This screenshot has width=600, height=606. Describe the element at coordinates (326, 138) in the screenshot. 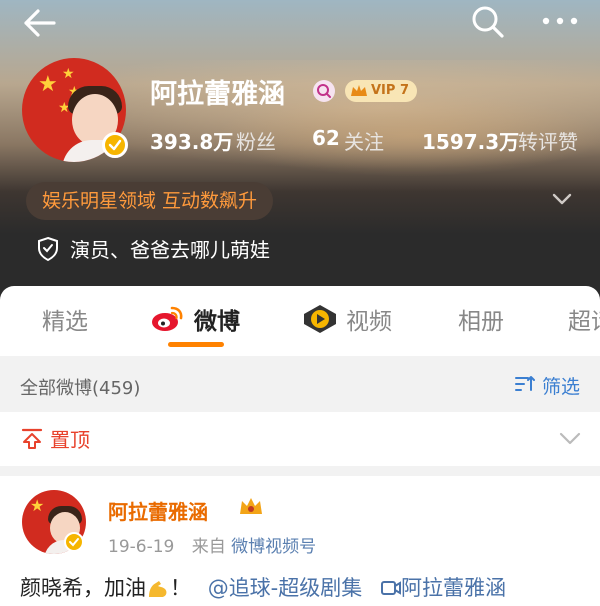

I see `following-count: 62` at that location.